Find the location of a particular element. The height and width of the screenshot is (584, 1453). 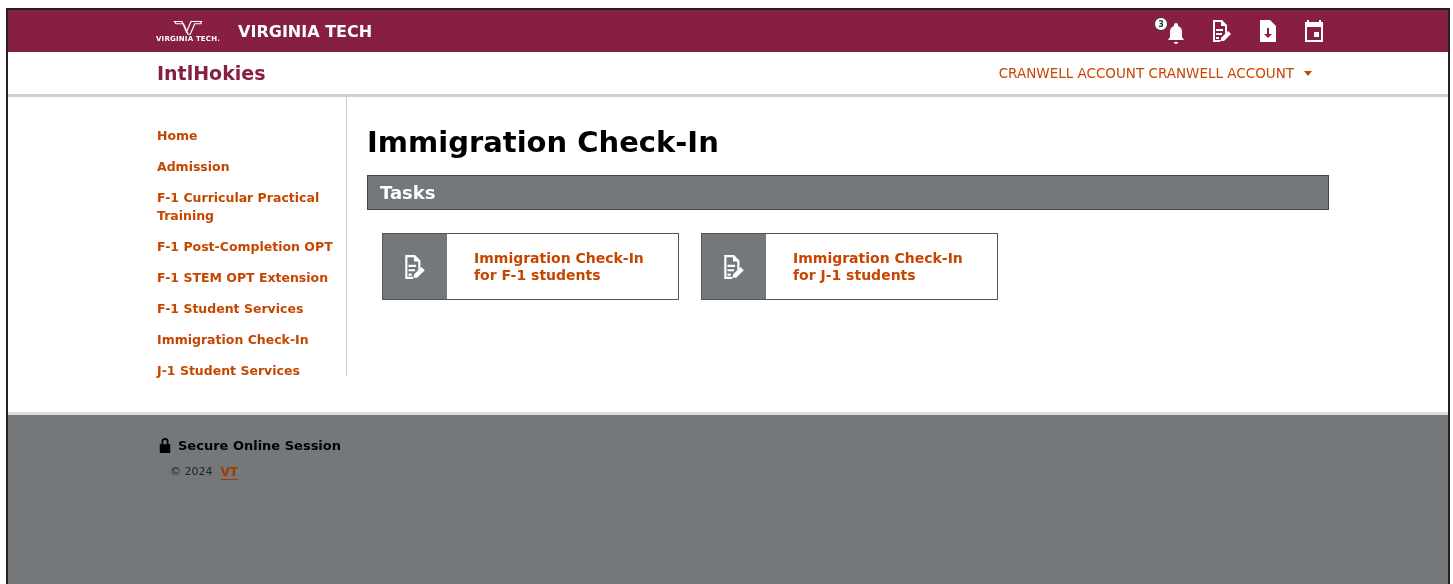

document-edit-icon is located at coordinates (1222, 31).